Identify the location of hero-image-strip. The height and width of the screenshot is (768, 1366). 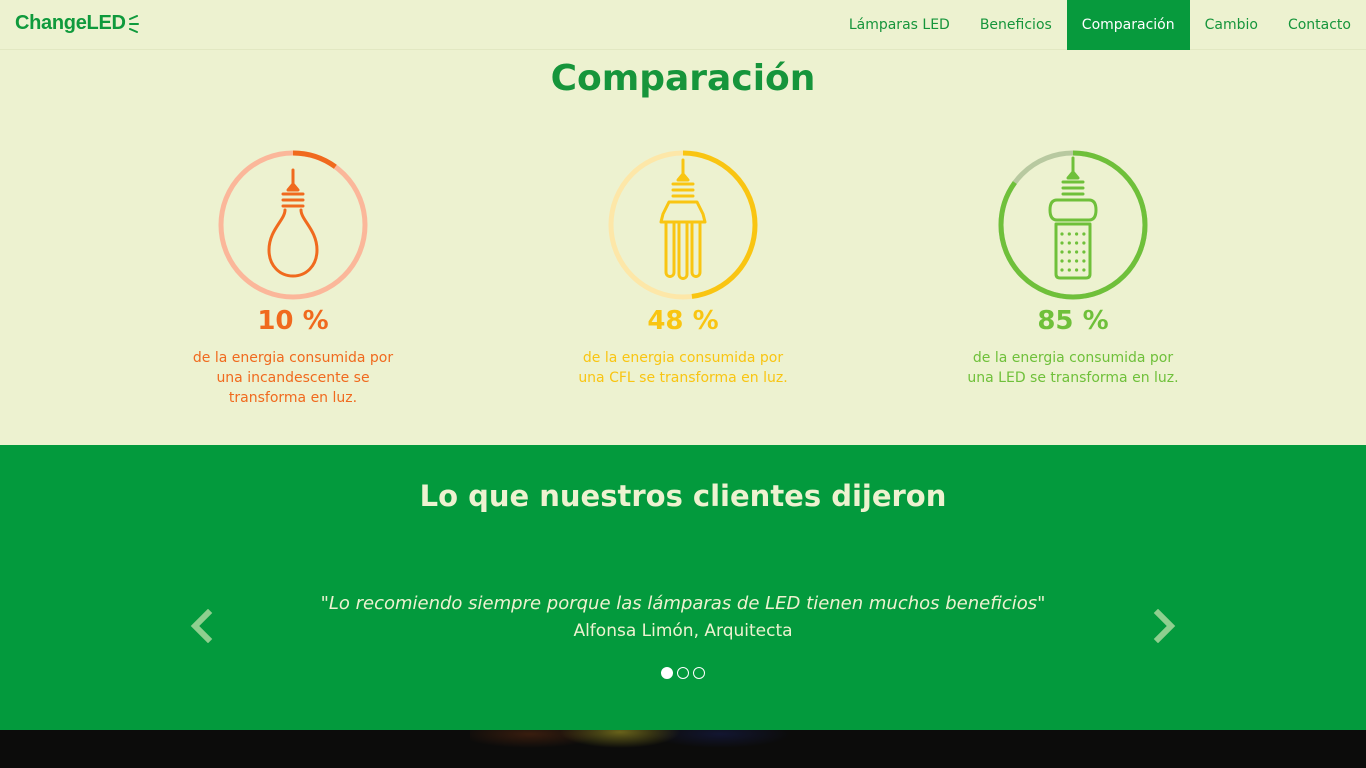
(683, 749).